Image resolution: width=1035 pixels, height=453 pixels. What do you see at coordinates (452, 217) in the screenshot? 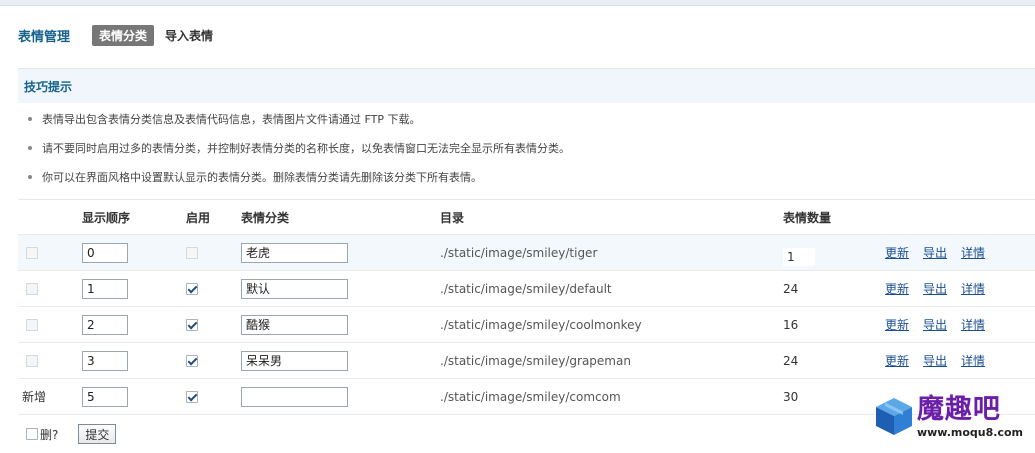
I see `col-header-dir: 目录` at bounding box center [452, 217].